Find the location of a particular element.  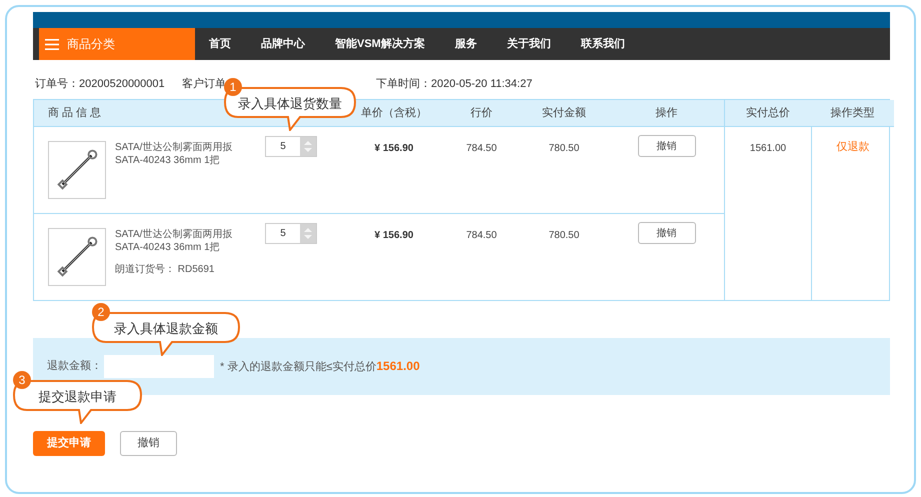

column-header: 实付金额 is located at coordinates (564, 113).